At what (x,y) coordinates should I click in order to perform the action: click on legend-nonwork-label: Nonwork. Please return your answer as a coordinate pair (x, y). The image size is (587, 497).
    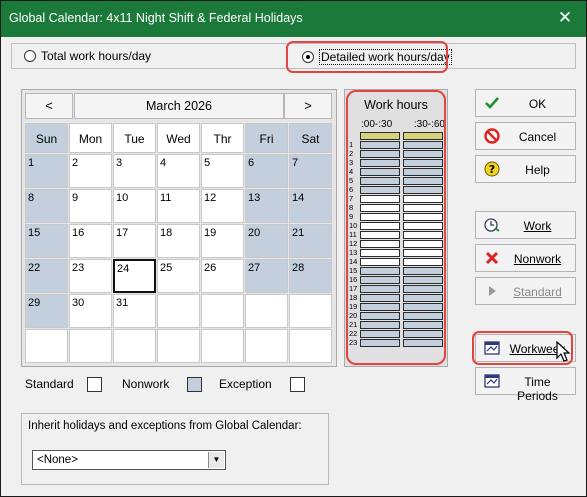
    Looking at the image, I should click on (146, 384).